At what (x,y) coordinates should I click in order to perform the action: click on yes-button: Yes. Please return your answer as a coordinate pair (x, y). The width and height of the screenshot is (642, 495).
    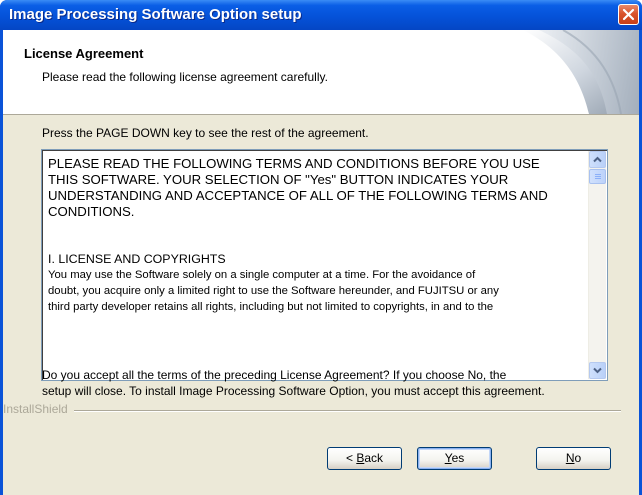
    Looking at the image, I should click on (454, 458).